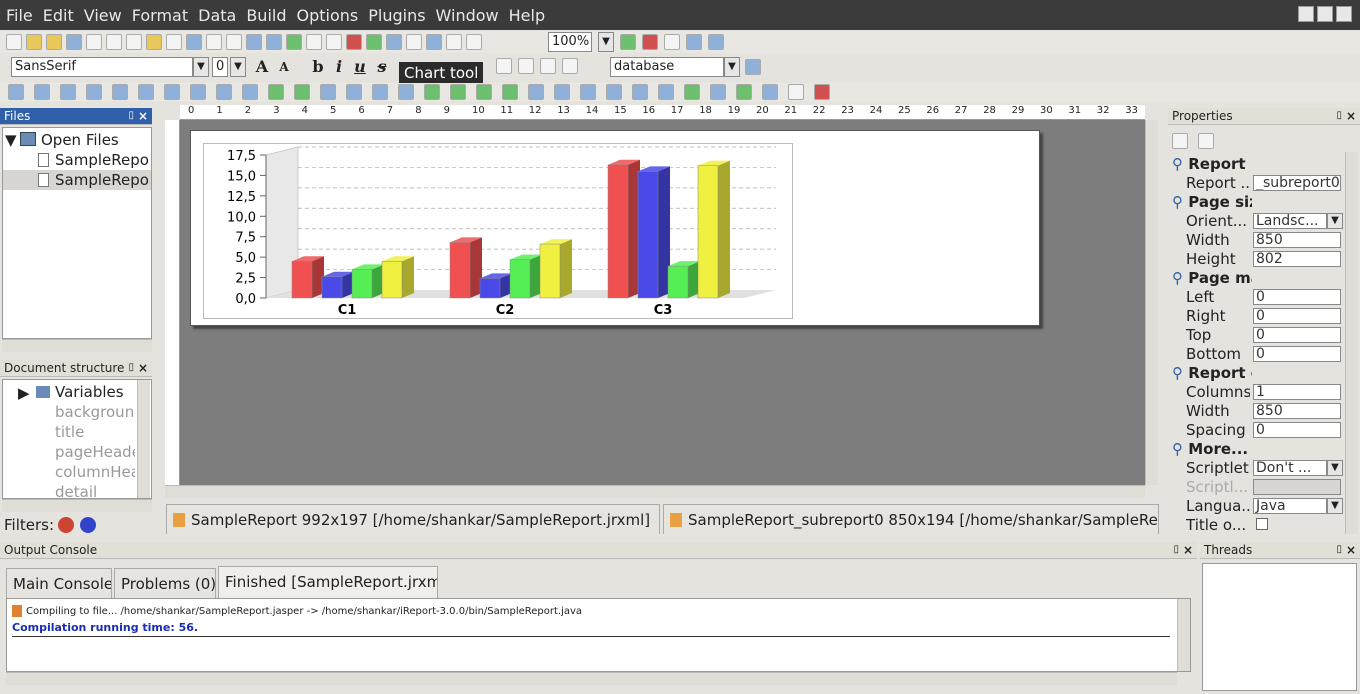 The image size is (1360, 694). I want to click on margin-right-field: 0, so click(1297, 316).